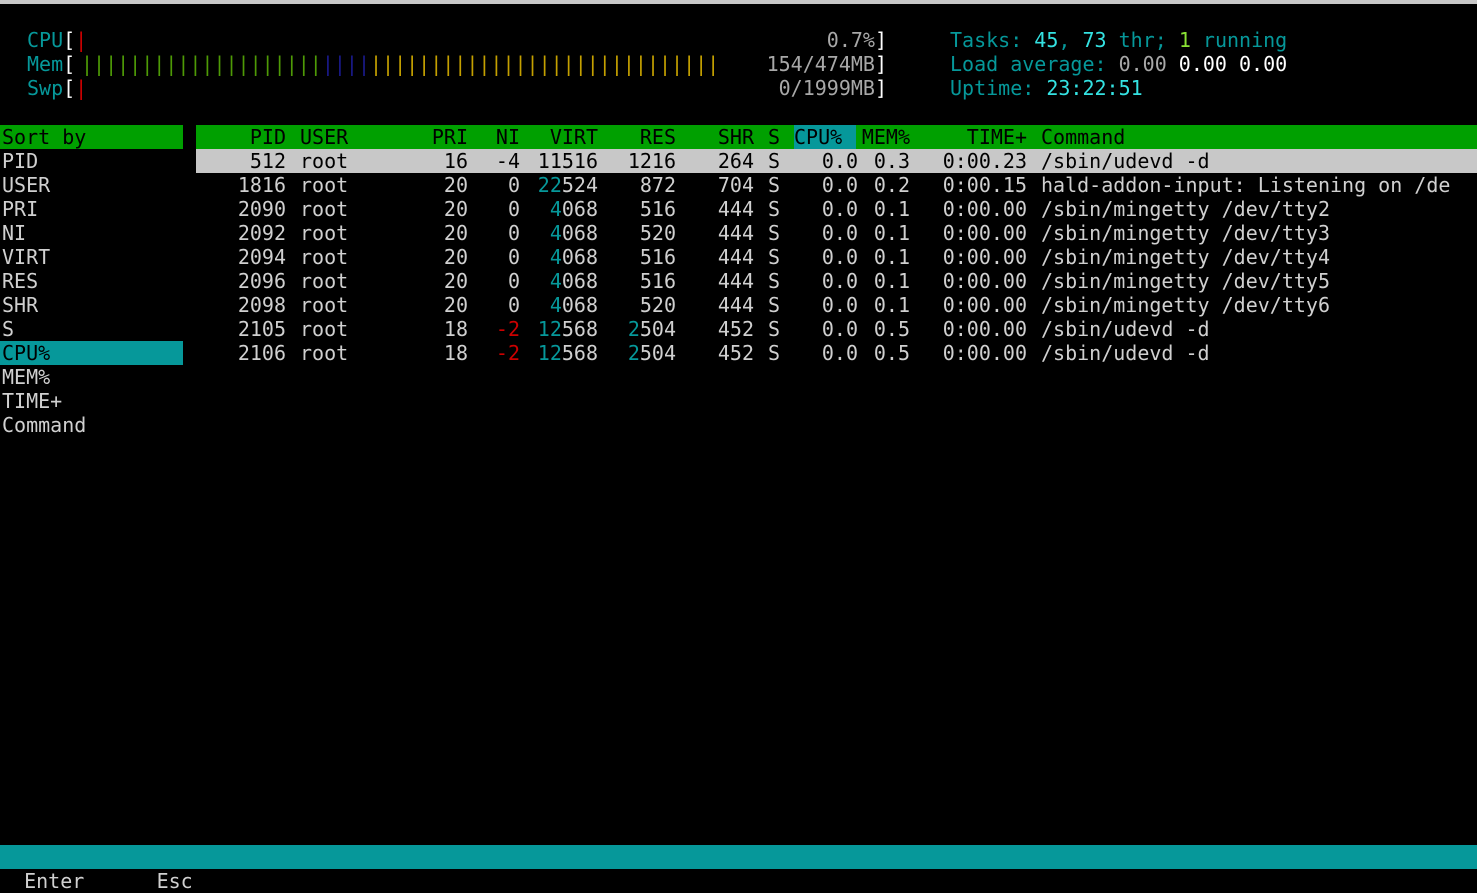 This screenshot has width=1477, height=893. I want to click on cpu-meter-value: 0.7%, so click(850, 40).